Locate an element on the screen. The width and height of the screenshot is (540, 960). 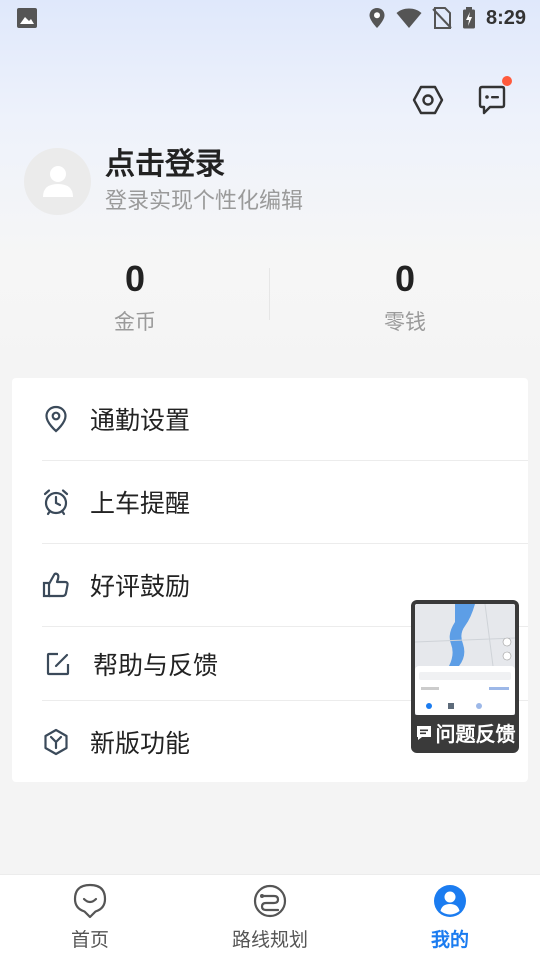
nav-item-home: 首页 is located at coordinates (90, 917).